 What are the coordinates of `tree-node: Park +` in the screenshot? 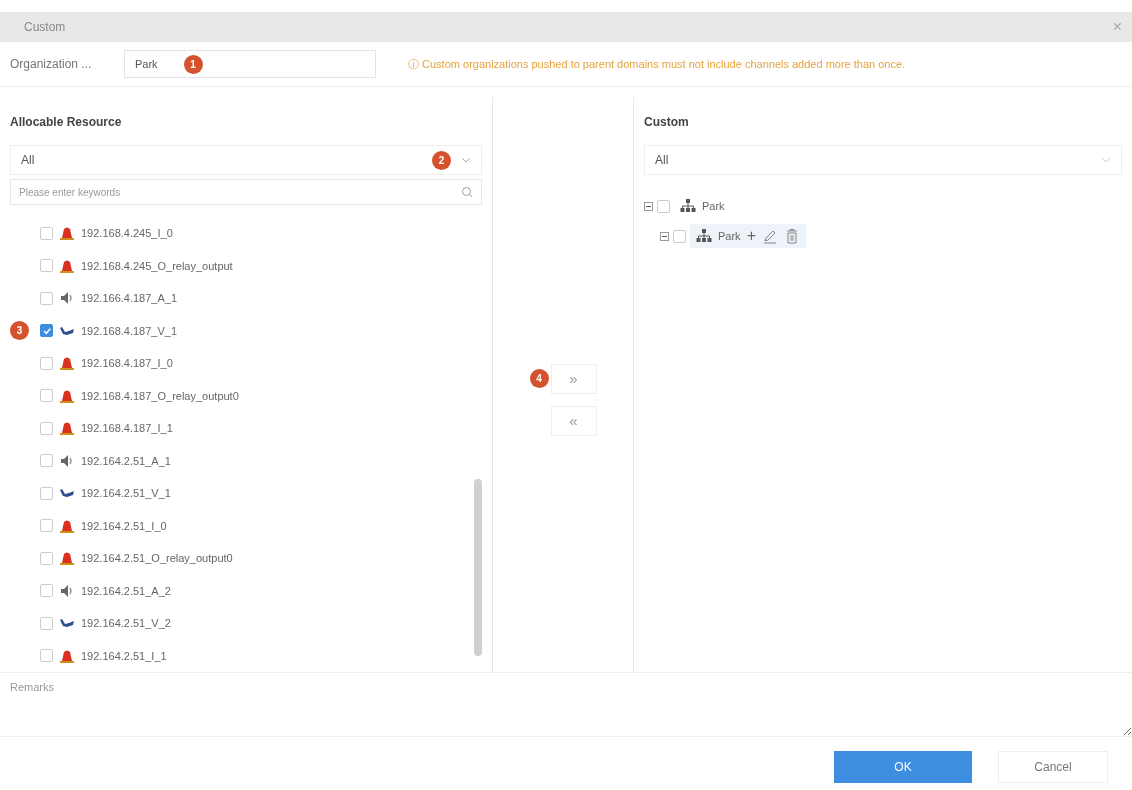 It's located at (748, 236).